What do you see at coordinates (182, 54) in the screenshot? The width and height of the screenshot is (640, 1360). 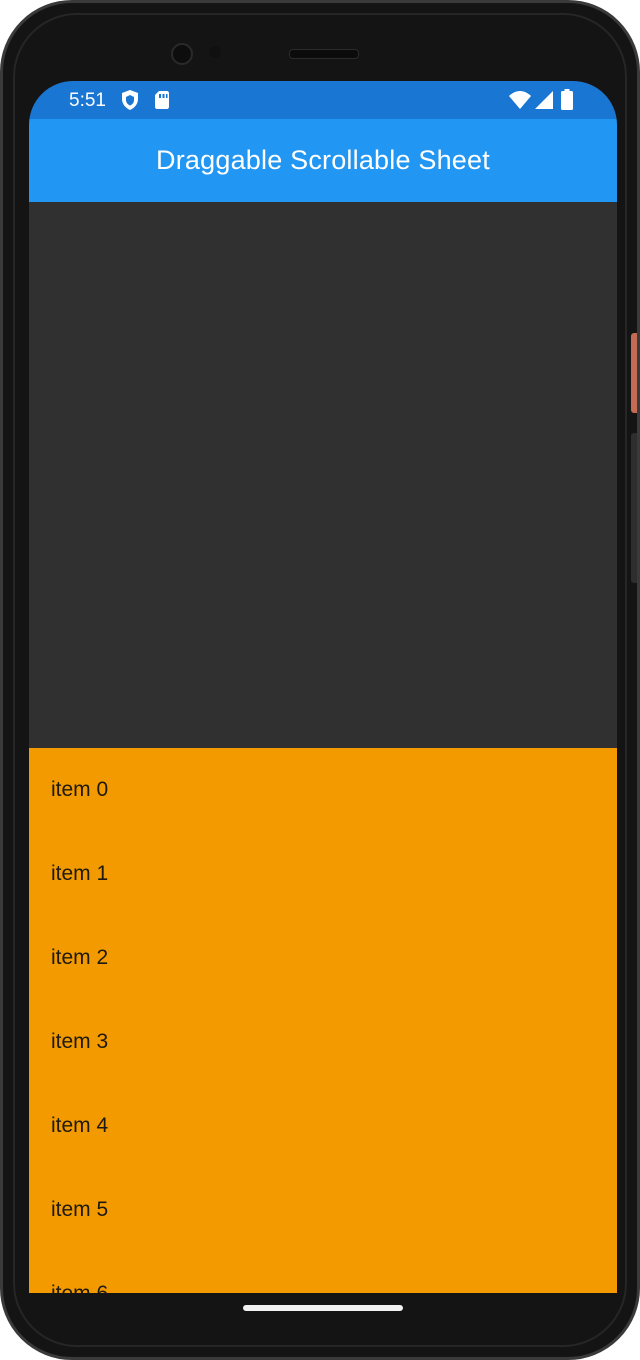 I see `front-camera` at bounding box center [182, 54].